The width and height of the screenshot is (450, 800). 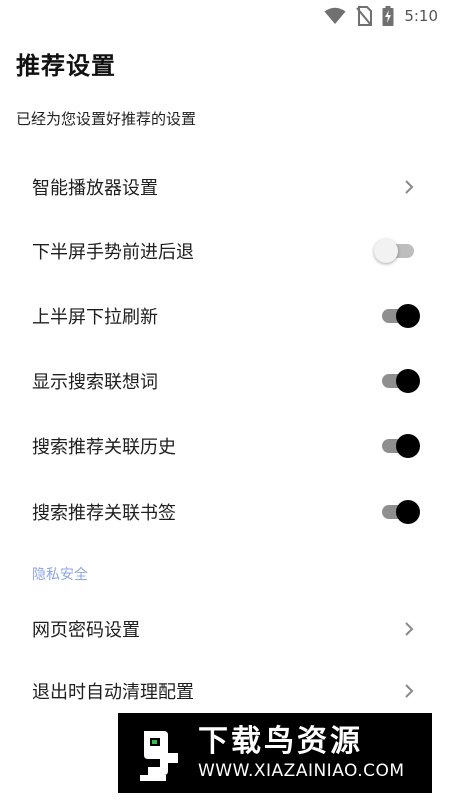 What do you see at coordinates (364, 16) in the screenshot?
I see `no-sim-icon` at bounding box center [364, 16].